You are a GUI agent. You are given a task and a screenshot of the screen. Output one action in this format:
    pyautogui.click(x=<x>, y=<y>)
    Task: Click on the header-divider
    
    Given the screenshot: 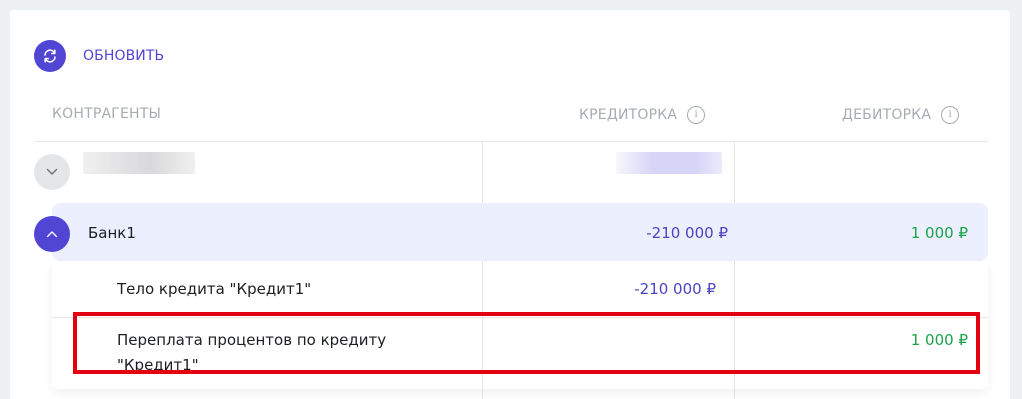 What is the action you would take?
    pyautogui.click(x=511, y=141)
    